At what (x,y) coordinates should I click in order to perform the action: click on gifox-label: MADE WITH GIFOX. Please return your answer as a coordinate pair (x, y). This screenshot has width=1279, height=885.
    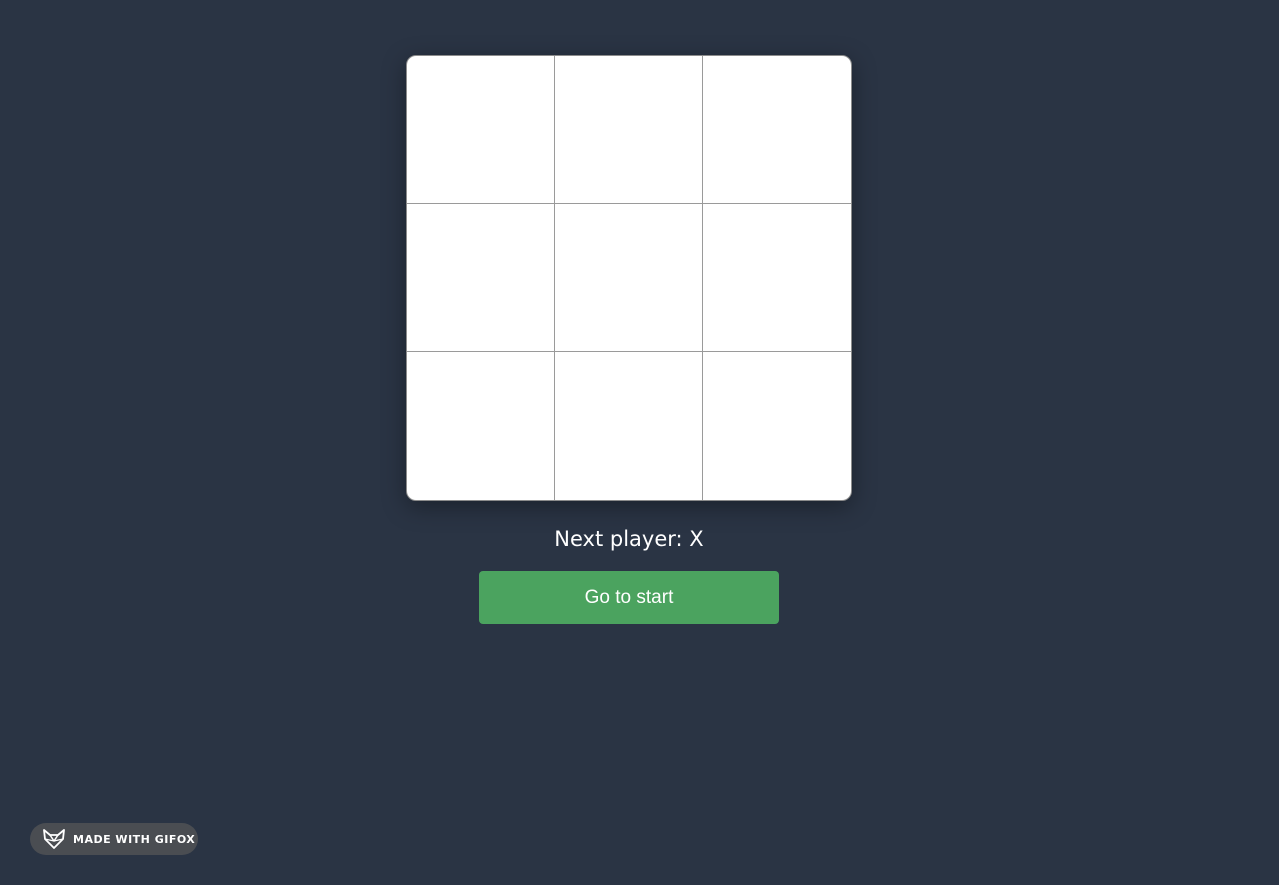
    Looking at the image, I should click on (134, 839).